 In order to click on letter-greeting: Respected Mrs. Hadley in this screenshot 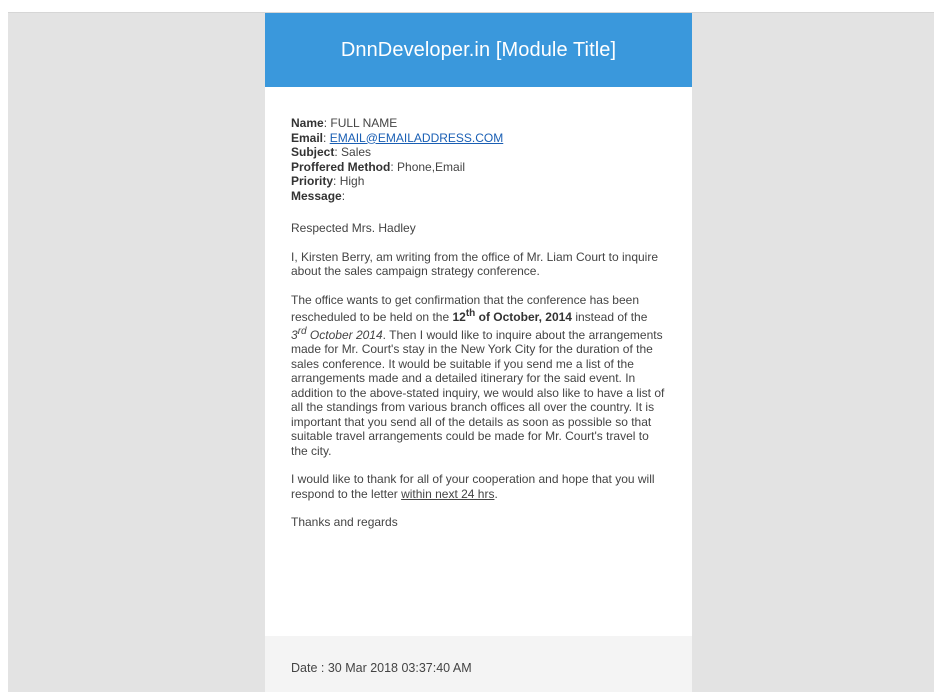, I will do `click(353, 228)`.